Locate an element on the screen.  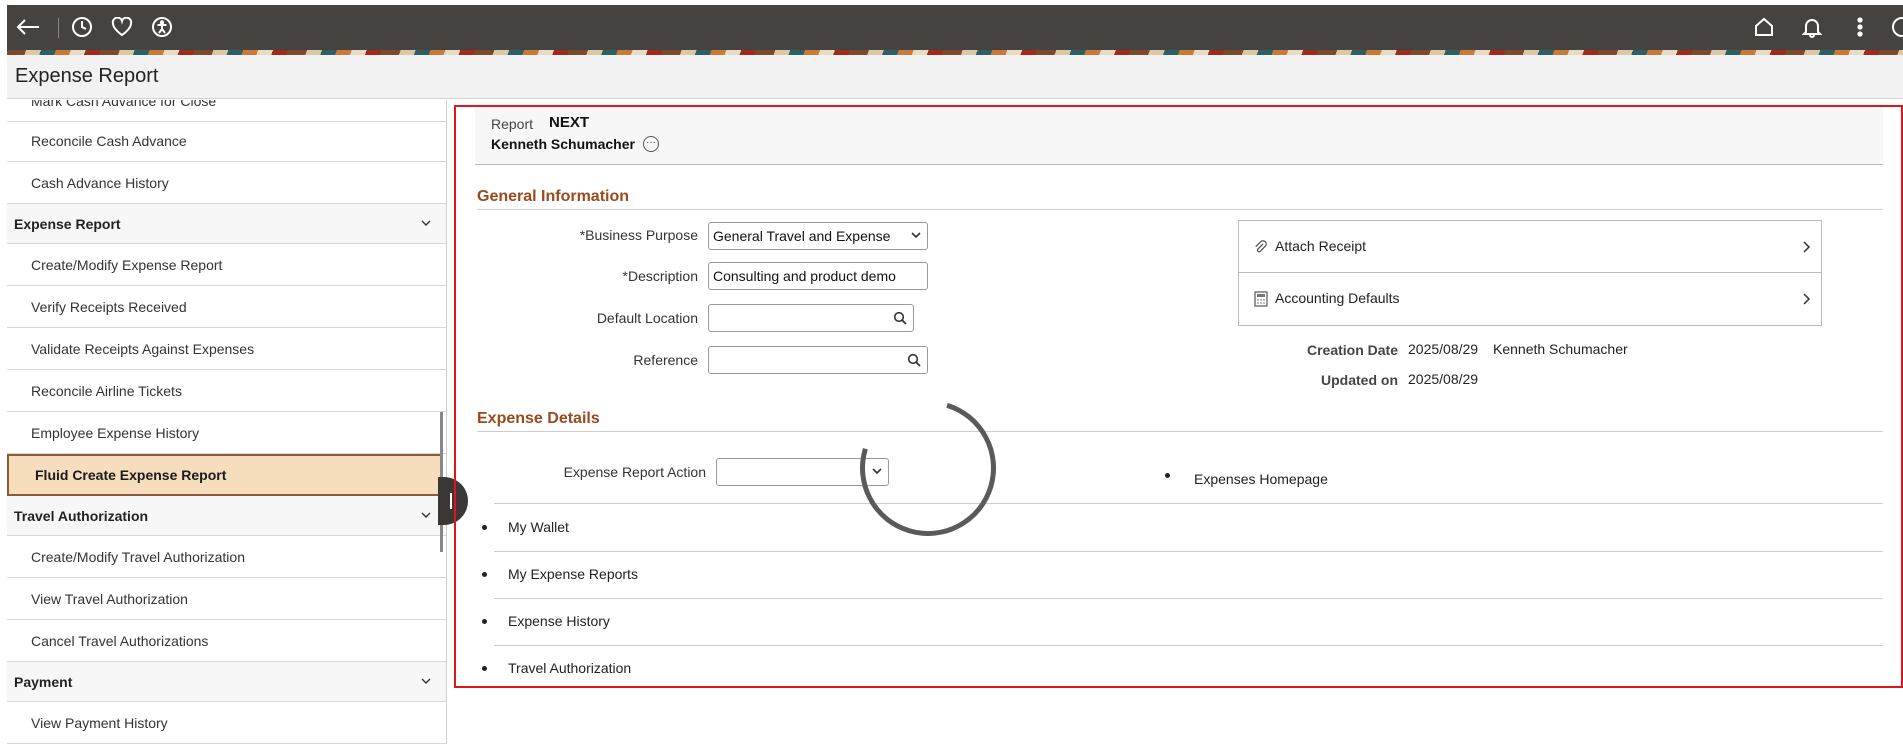
my-expense-reports-link: My Expense Reports is located at coordinates (573, 574).